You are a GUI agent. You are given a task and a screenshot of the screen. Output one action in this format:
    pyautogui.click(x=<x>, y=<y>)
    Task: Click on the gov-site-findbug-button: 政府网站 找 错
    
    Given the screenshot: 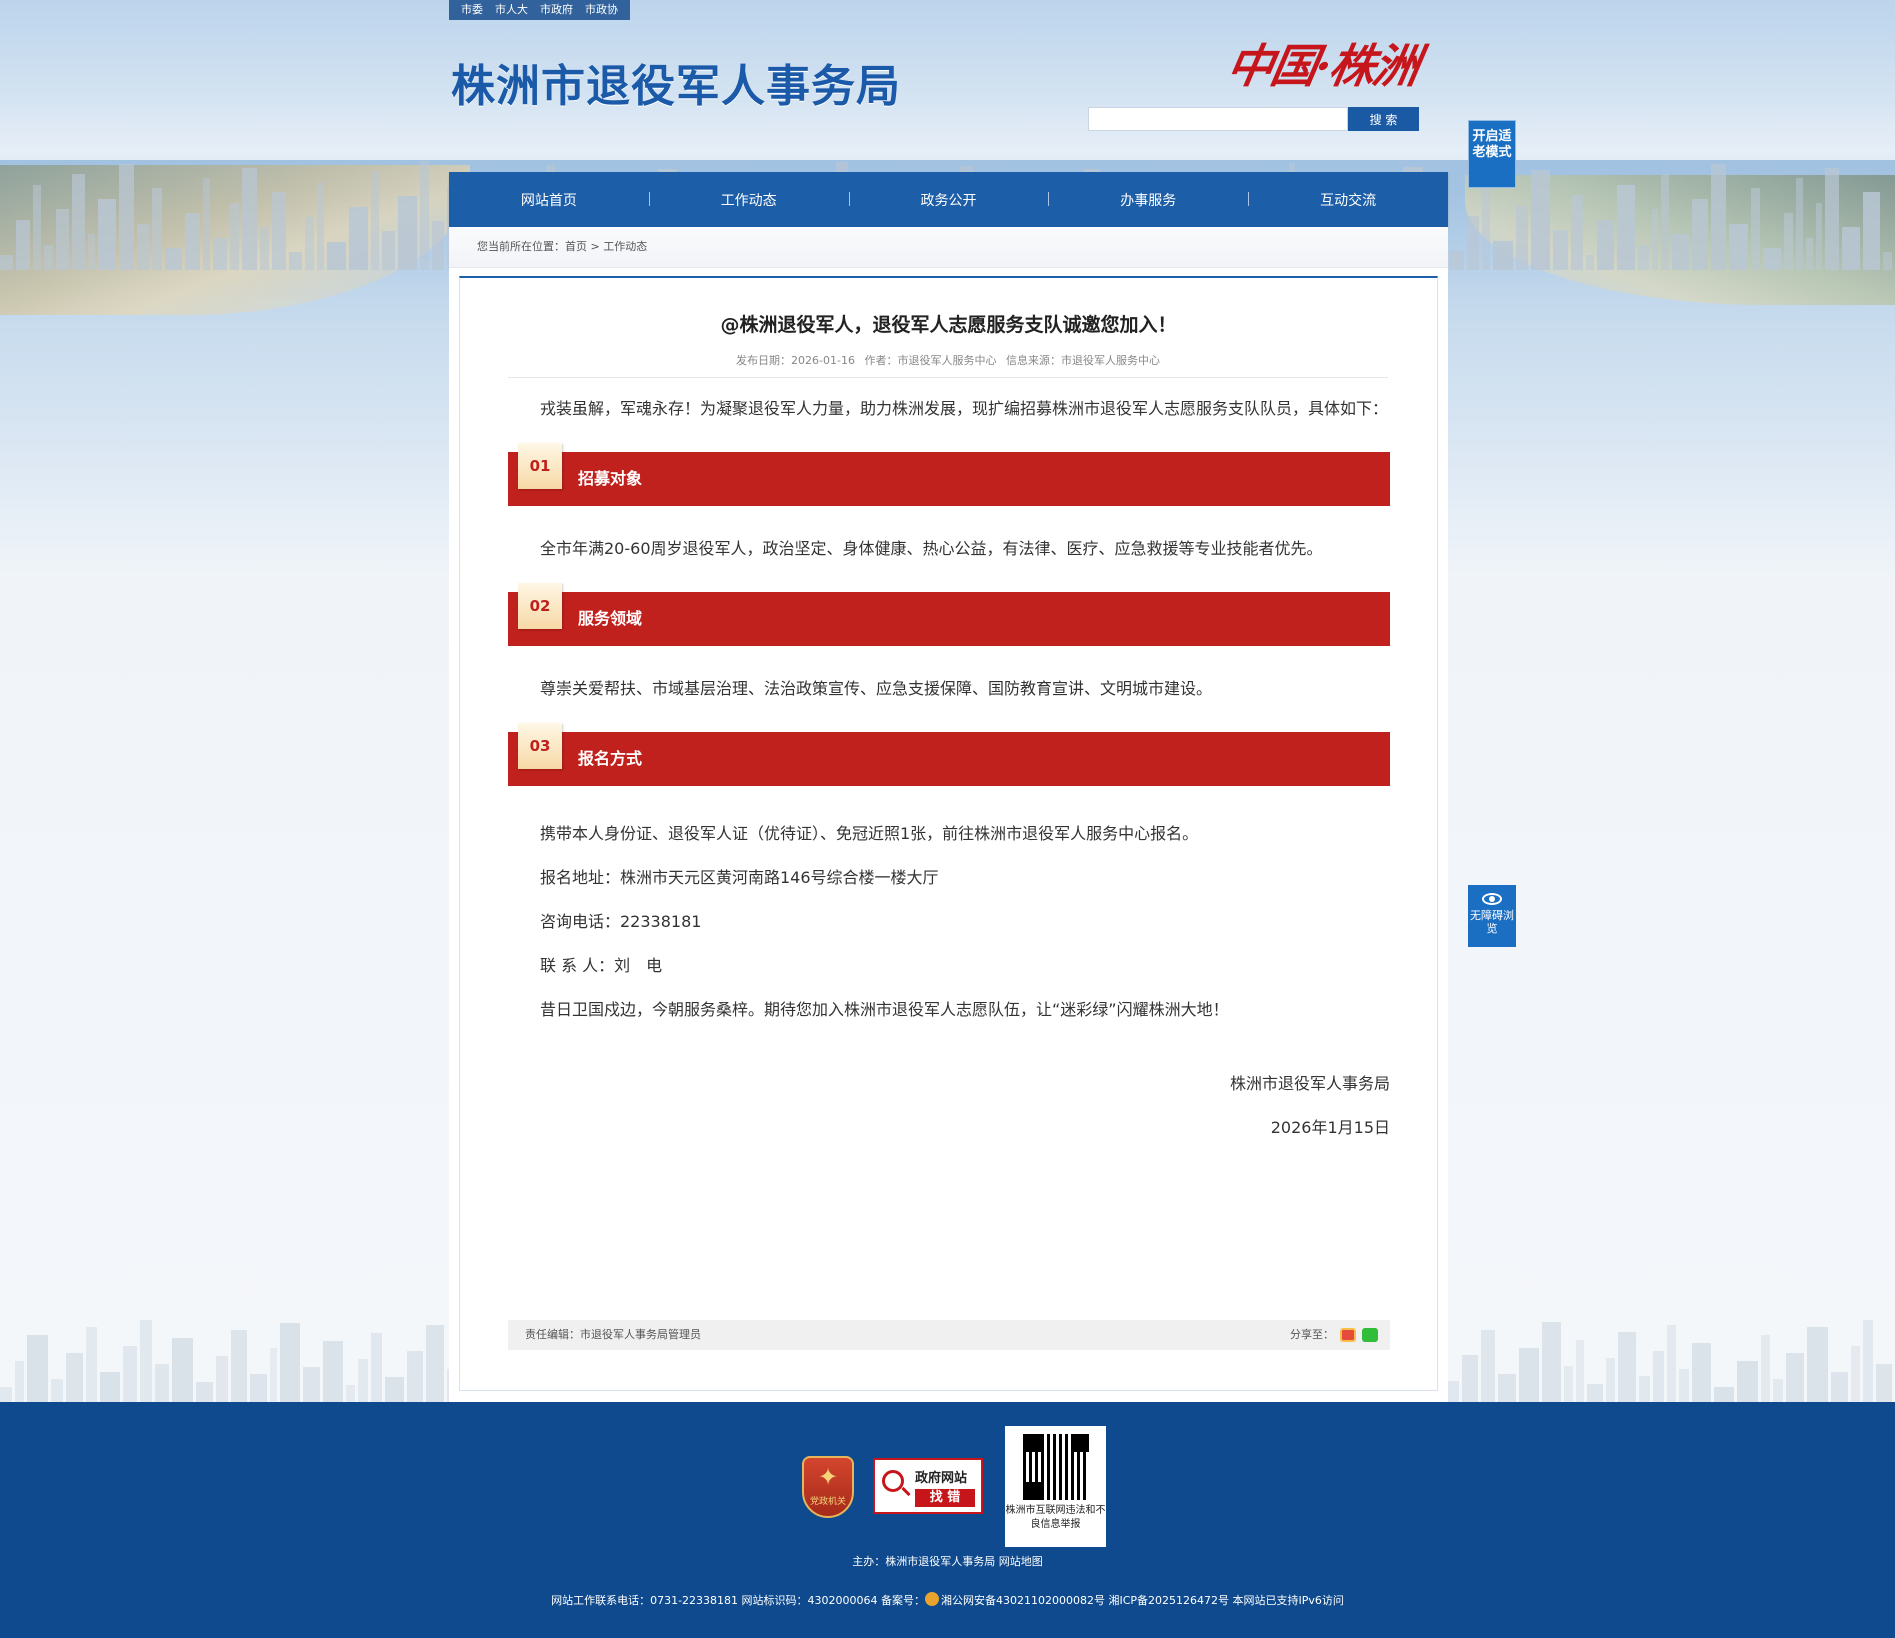 What is the action you would take?
    pyautogui.click(x=928, y=1486)
    